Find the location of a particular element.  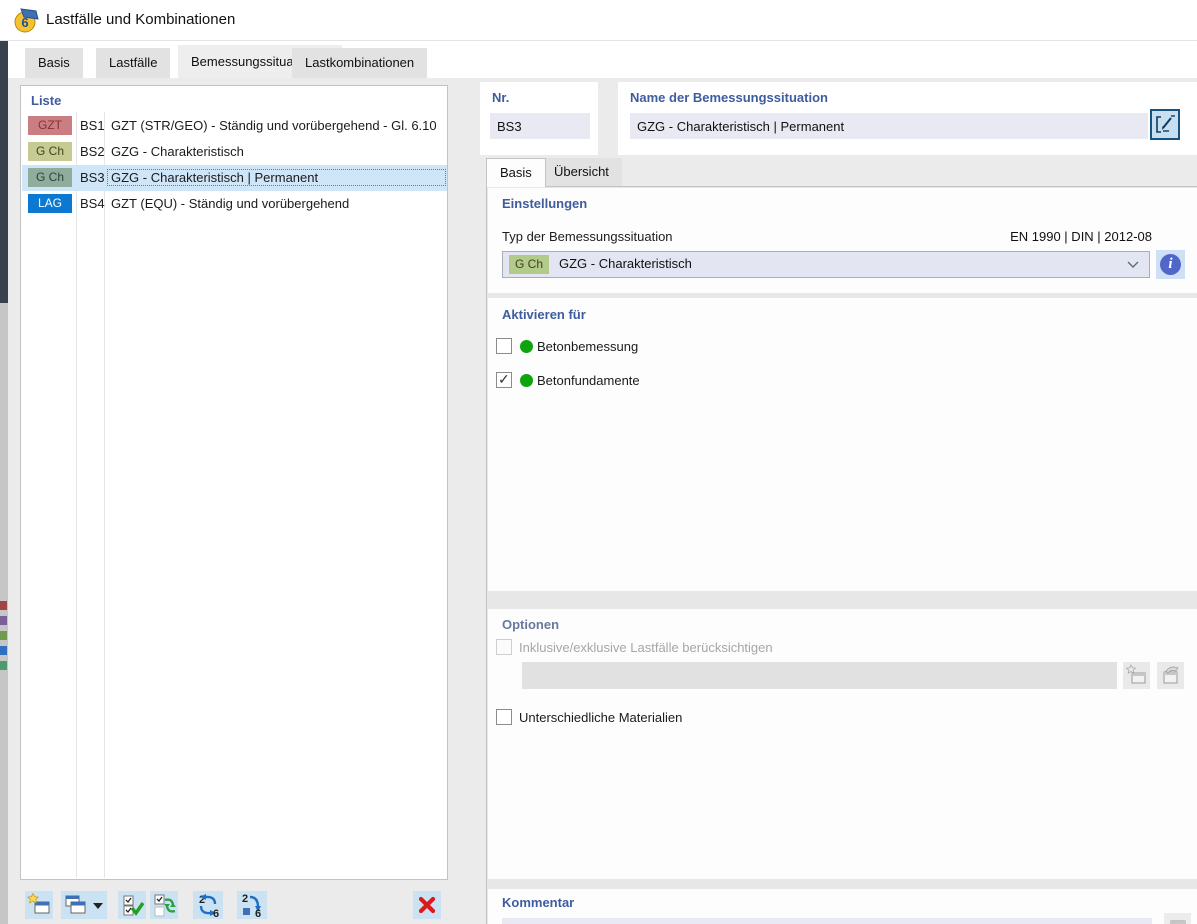

betonbemessung-checkbox is located at coordinates (504, 346).